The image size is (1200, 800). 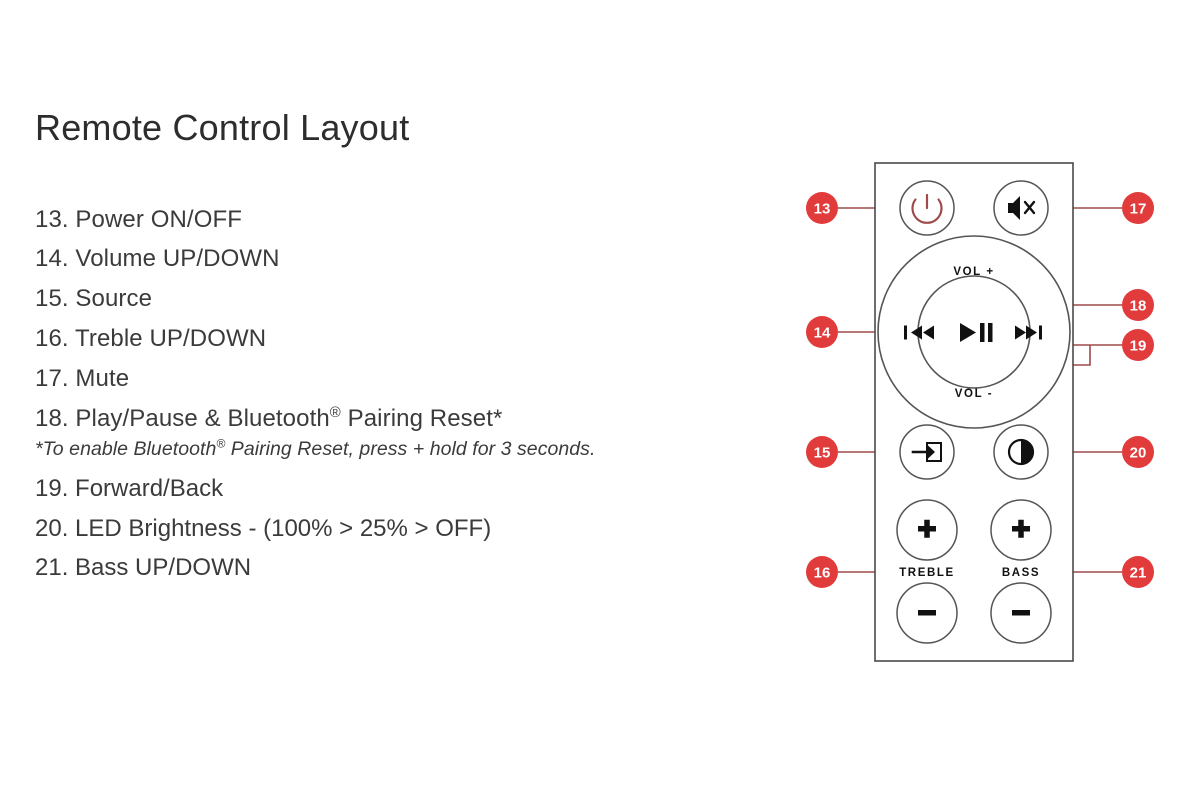 I want to click on callout-badge-13: 13, so click(x=822, y=208).